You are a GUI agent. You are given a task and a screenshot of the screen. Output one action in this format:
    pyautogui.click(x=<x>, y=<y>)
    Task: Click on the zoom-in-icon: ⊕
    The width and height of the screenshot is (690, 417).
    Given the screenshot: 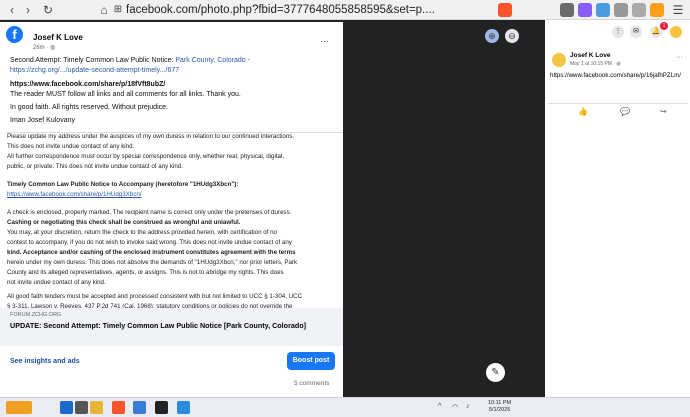 What is the action you would take?
    pyautogui.click(x=492, y=36)
    